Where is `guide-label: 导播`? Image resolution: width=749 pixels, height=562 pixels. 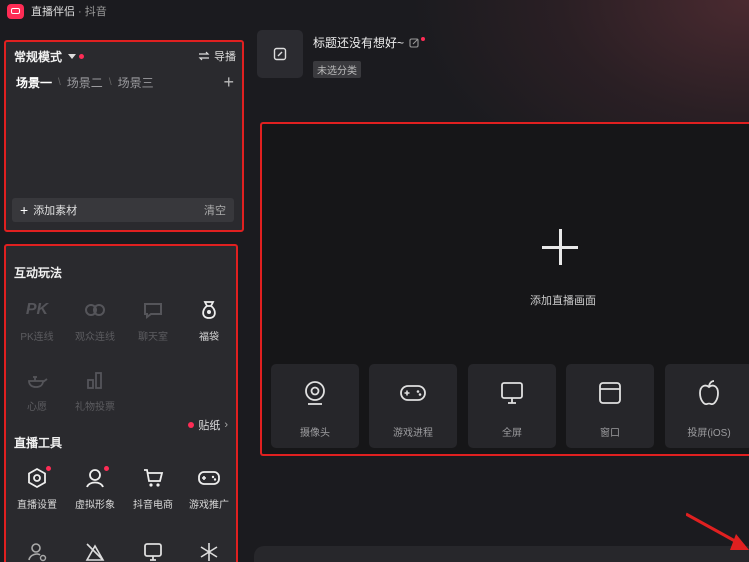
guide-label: 导播 is located at coordinates (225, 57).